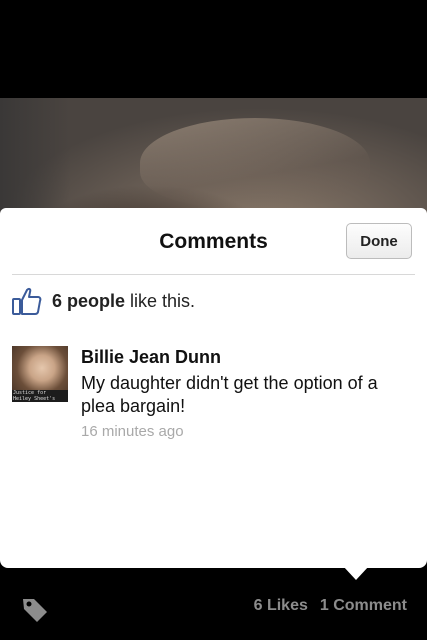  Describe the element at coordinates (255, 163) in the screenshot. I see `photo-highlight` at that location.